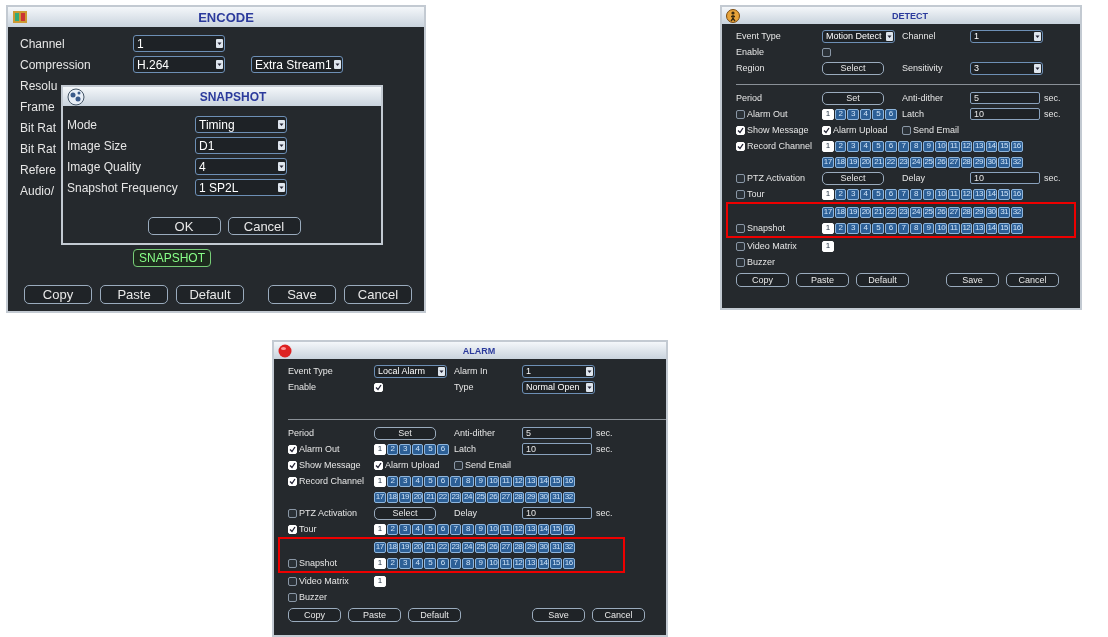  What do you see at coordinates (378, 294) in the screenshot?
I see `button: Cancel` at bounding box center [378, 294].